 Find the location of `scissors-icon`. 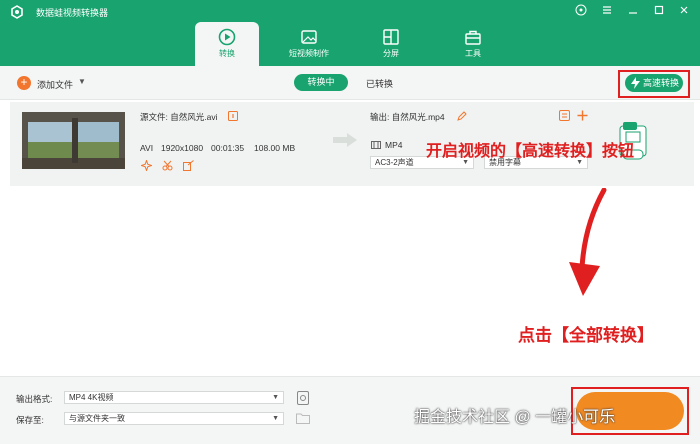

scissors-icon is located at coordinates (167, 165).